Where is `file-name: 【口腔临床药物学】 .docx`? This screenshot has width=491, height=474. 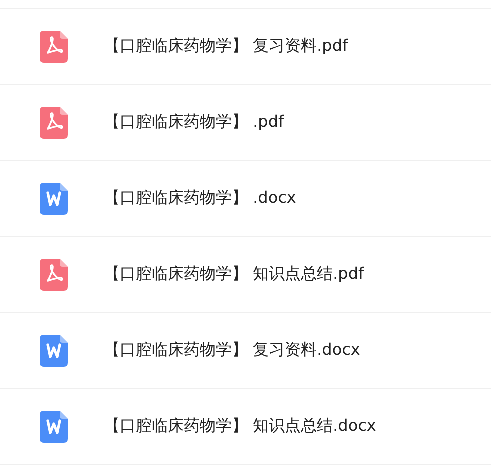
file-name: 【口腔临床药物学】 .docx is located at coordinates (200, 198).